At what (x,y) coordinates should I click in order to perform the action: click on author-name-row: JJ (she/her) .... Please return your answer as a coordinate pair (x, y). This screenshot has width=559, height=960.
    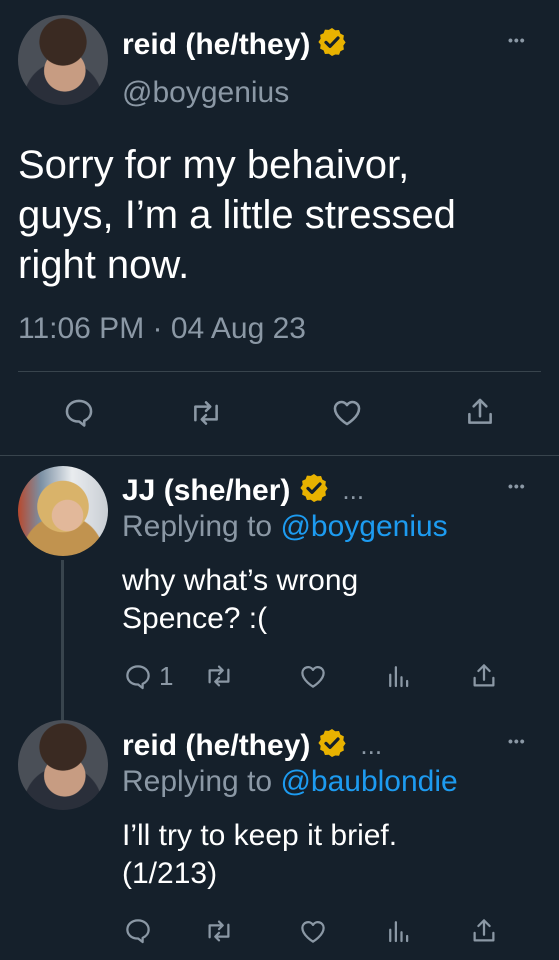
    Looking at the image, I should click on (243, 490).